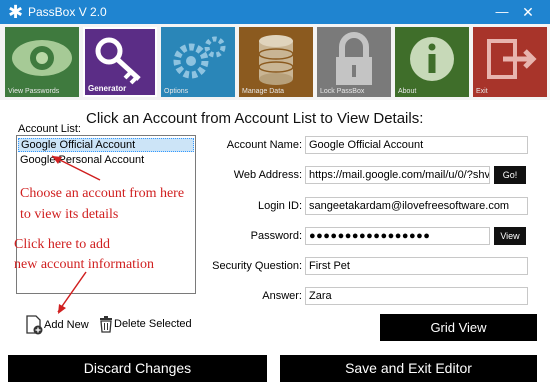 This screenshot has height=391, width=550. Describe the element at coordinates (106, 324) in the screenshot. I see `trash-icon` at that location.